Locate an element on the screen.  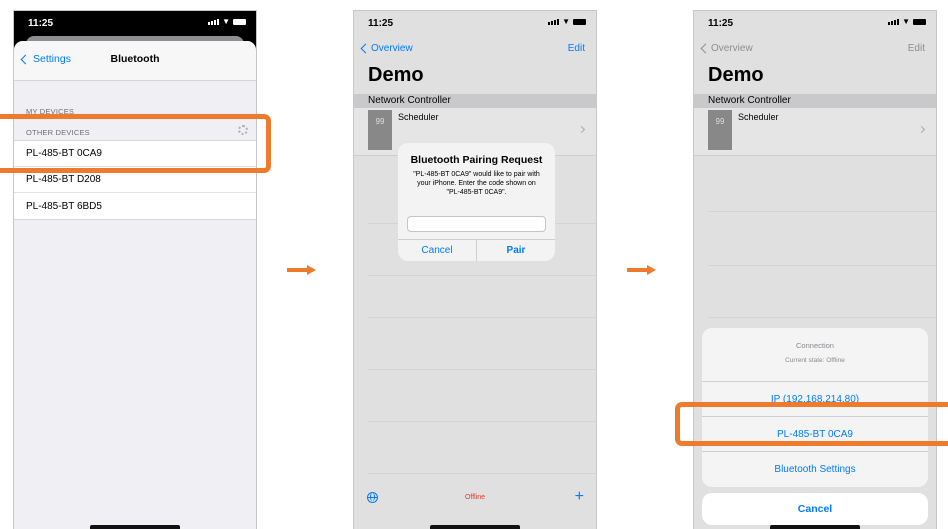
scheduler-cell: 99 Scheduler is located at coordinates (815, 132).